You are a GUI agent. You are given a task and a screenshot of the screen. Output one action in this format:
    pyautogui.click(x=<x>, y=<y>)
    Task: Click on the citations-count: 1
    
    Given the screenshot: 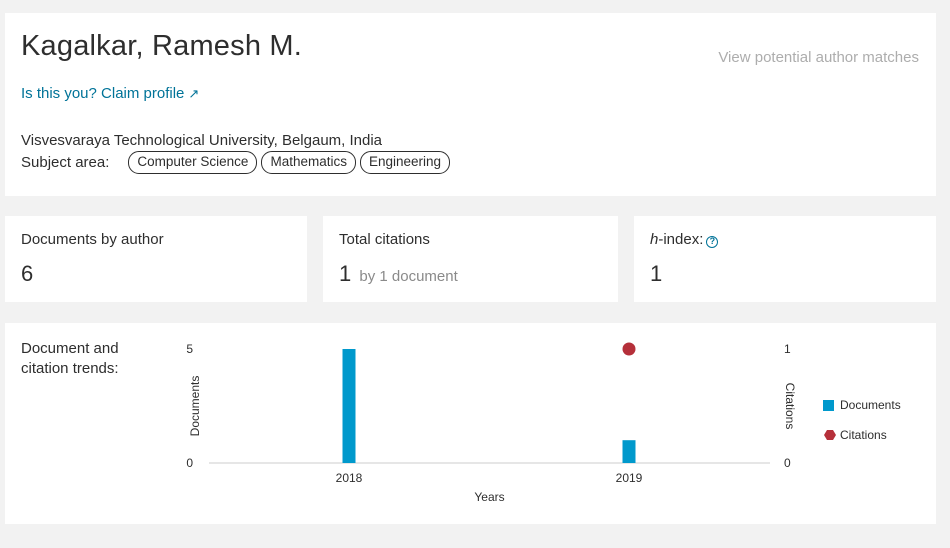 What is the action you would take?
    pyautogui.click(x=345, y=273)
    